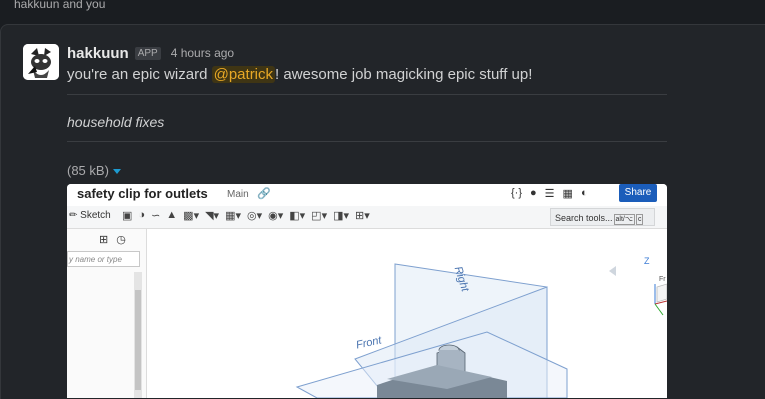 Image resolution: width=765 pixels, height=399 pixels. I want to click on loft-icon: ▲, so click(172, 215).